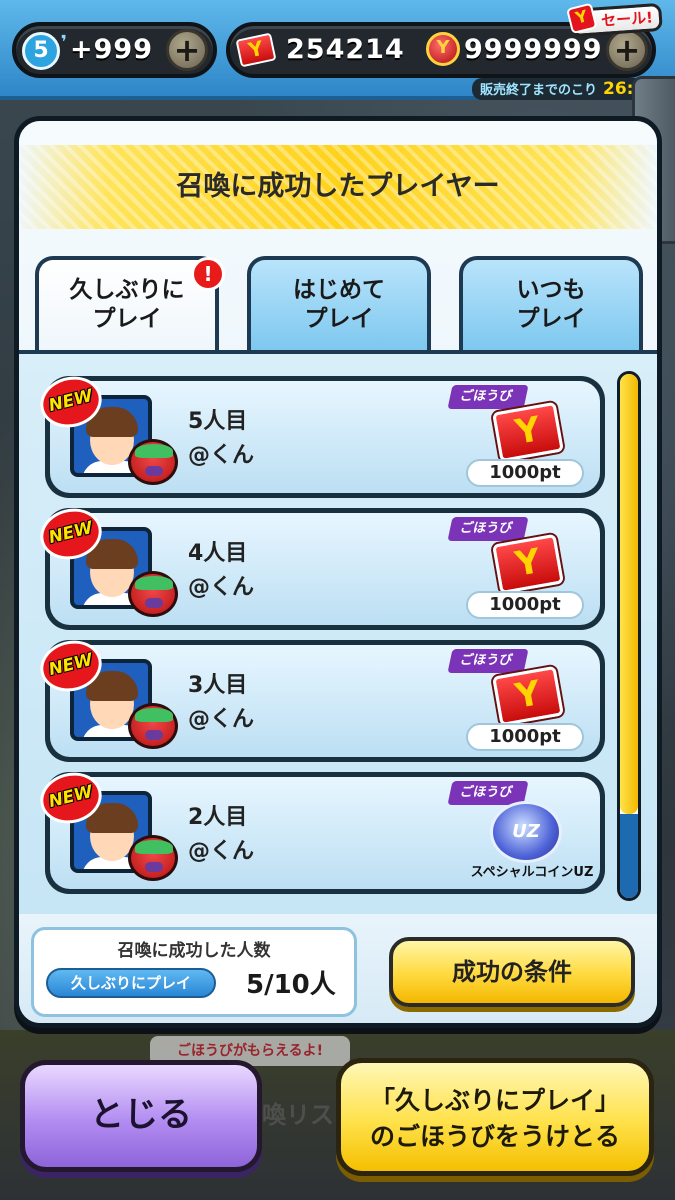 This screenshot has width=675, height=1200. Describe the element at coordinates (495, 1117) in the screenshot. I see `claim-reward-button: 「久しぶりにプレイ」 のごほうびをうけとる` at that location.